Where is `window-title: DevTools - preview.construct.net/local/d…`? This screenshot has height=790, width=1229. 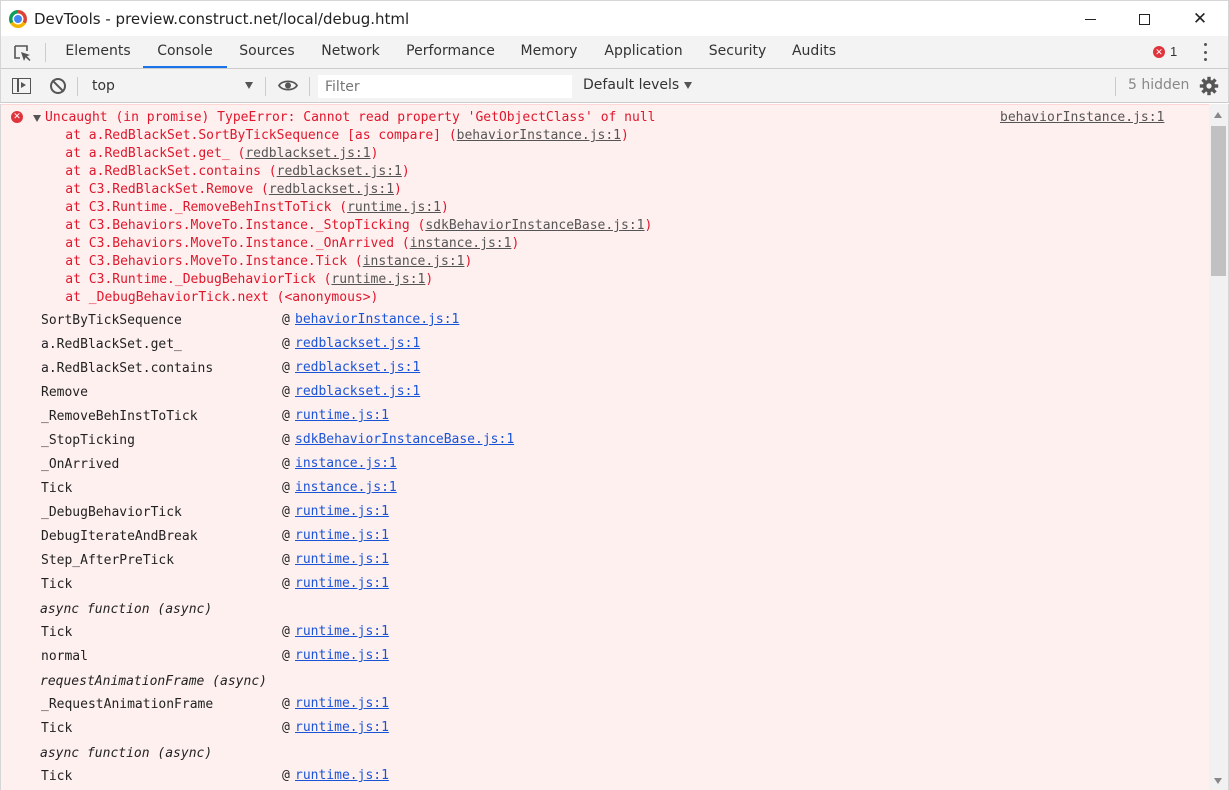 window-title: DevTools - preview.construct.net/local/d… is located at coordinates (222, 19).